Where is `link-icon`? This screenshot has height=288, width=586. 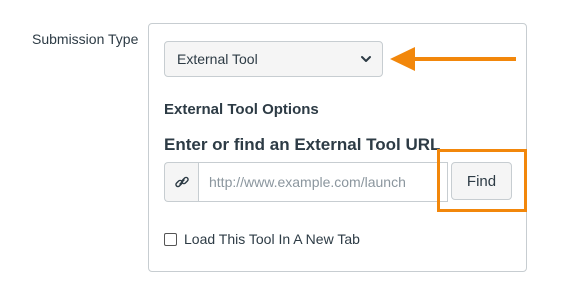 link-icon is located at coordinates (181, 182).